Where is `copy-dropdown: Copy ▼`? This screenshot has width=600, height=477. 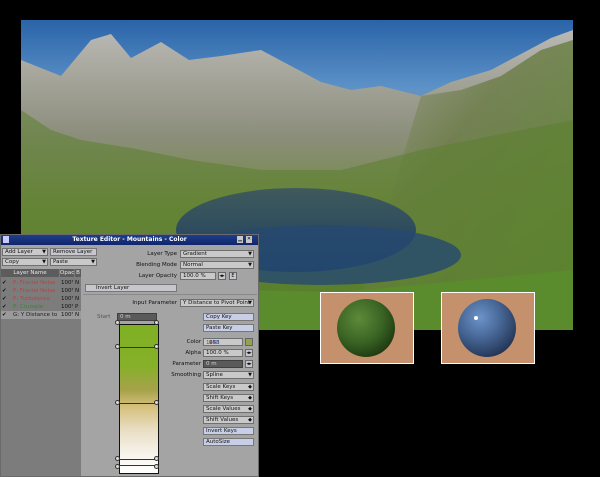 copy-dropdown: Copy ▼ is located at coordinates (25, 262).